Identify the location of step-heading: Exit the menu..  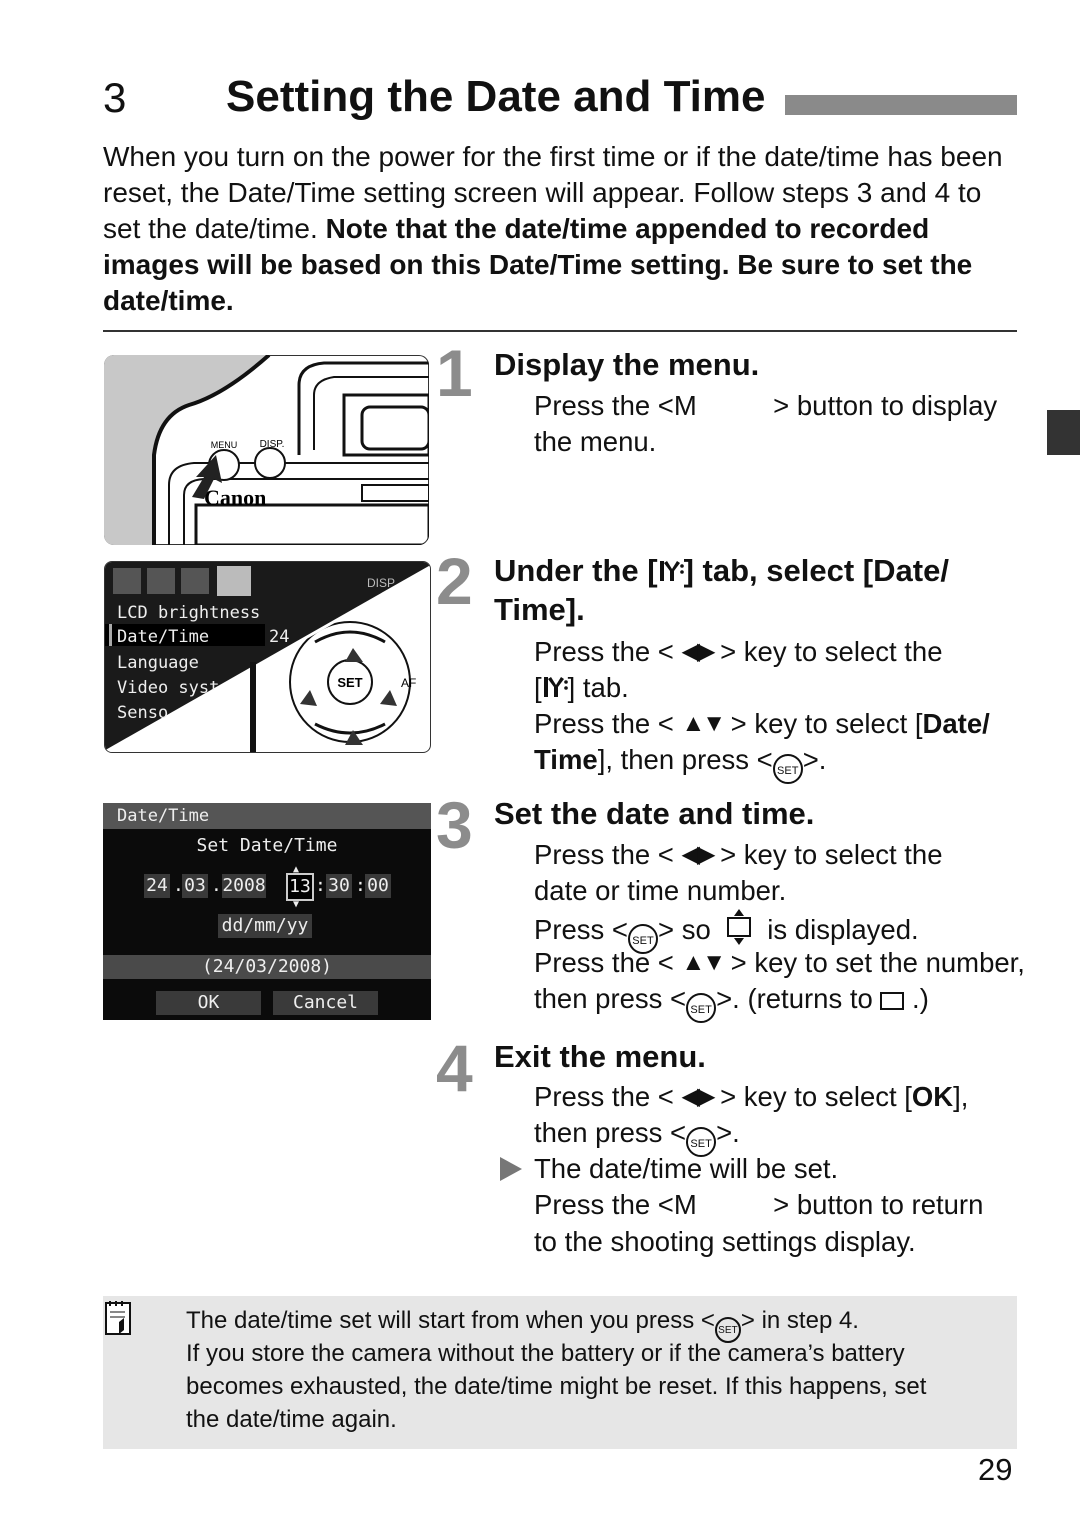
(600, 1056).